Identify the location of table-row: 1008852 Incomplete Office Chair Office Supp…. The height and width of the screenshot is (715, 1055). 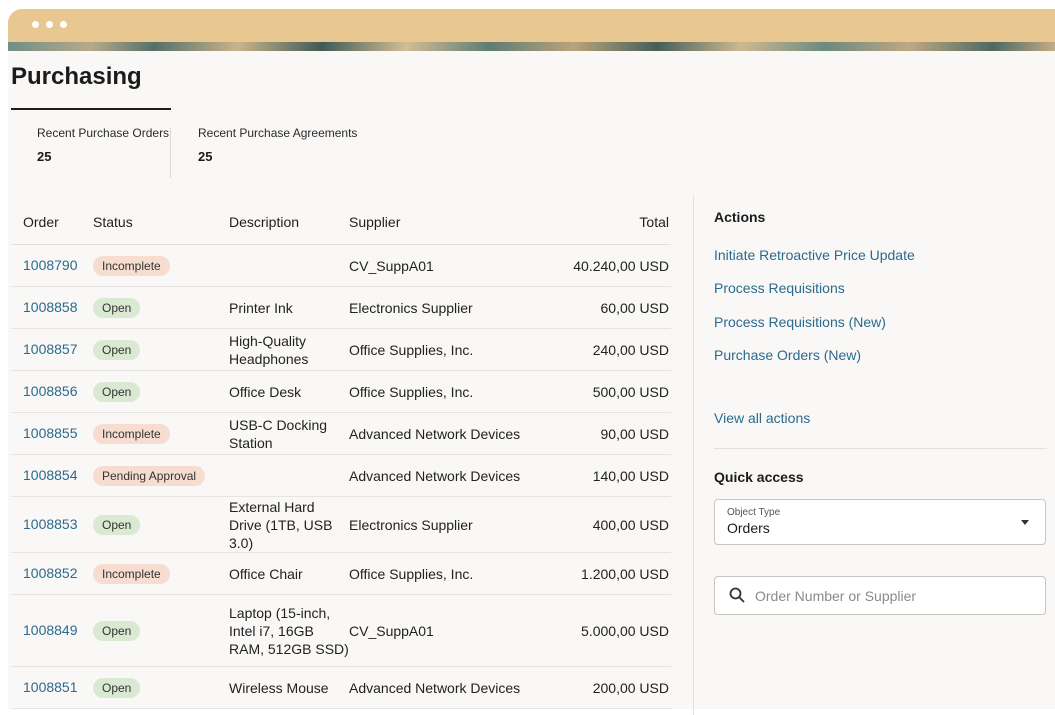
(341, 574).